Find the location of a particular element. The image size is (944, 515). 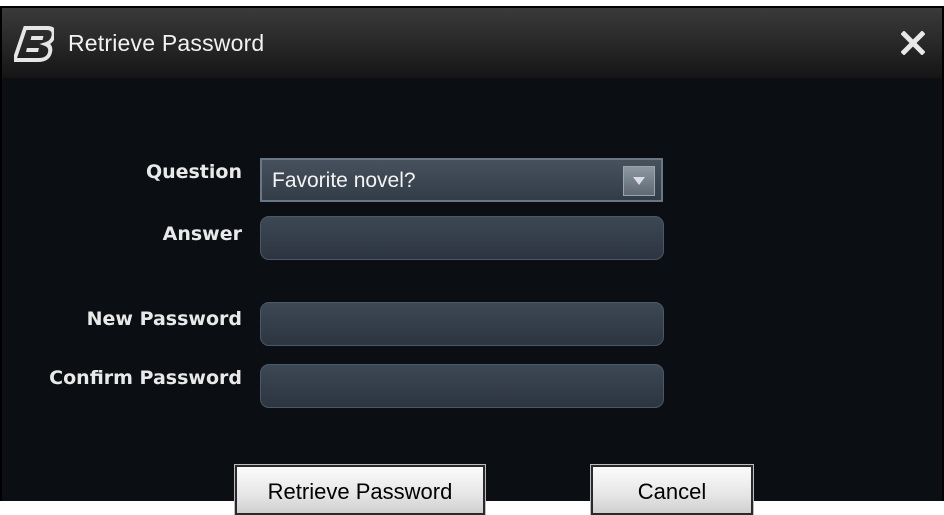

confirm-password-field is located at coordinates (462, 386).